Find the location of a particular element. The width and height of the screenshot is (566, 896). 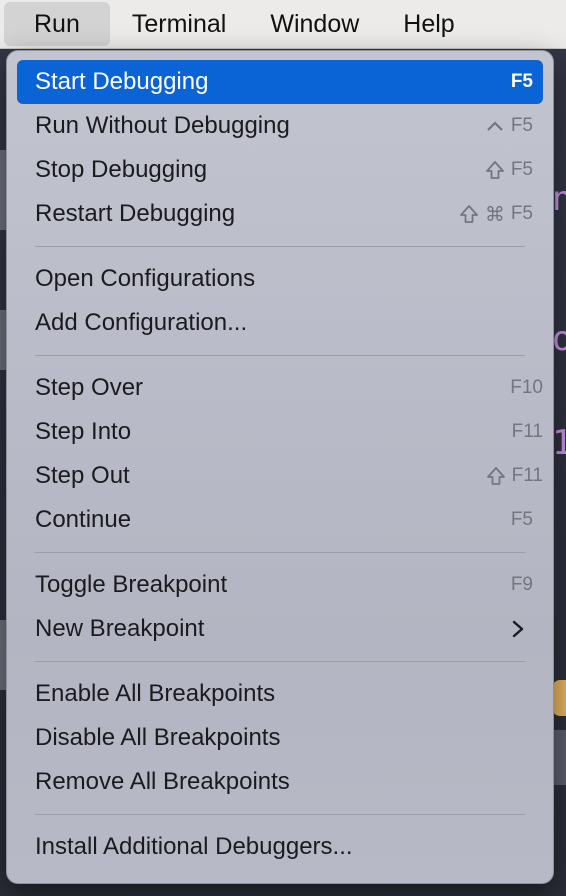

menu-item-remove-all-breakpoints: Remove All Breakpoints is located at coordinates (280, 782).